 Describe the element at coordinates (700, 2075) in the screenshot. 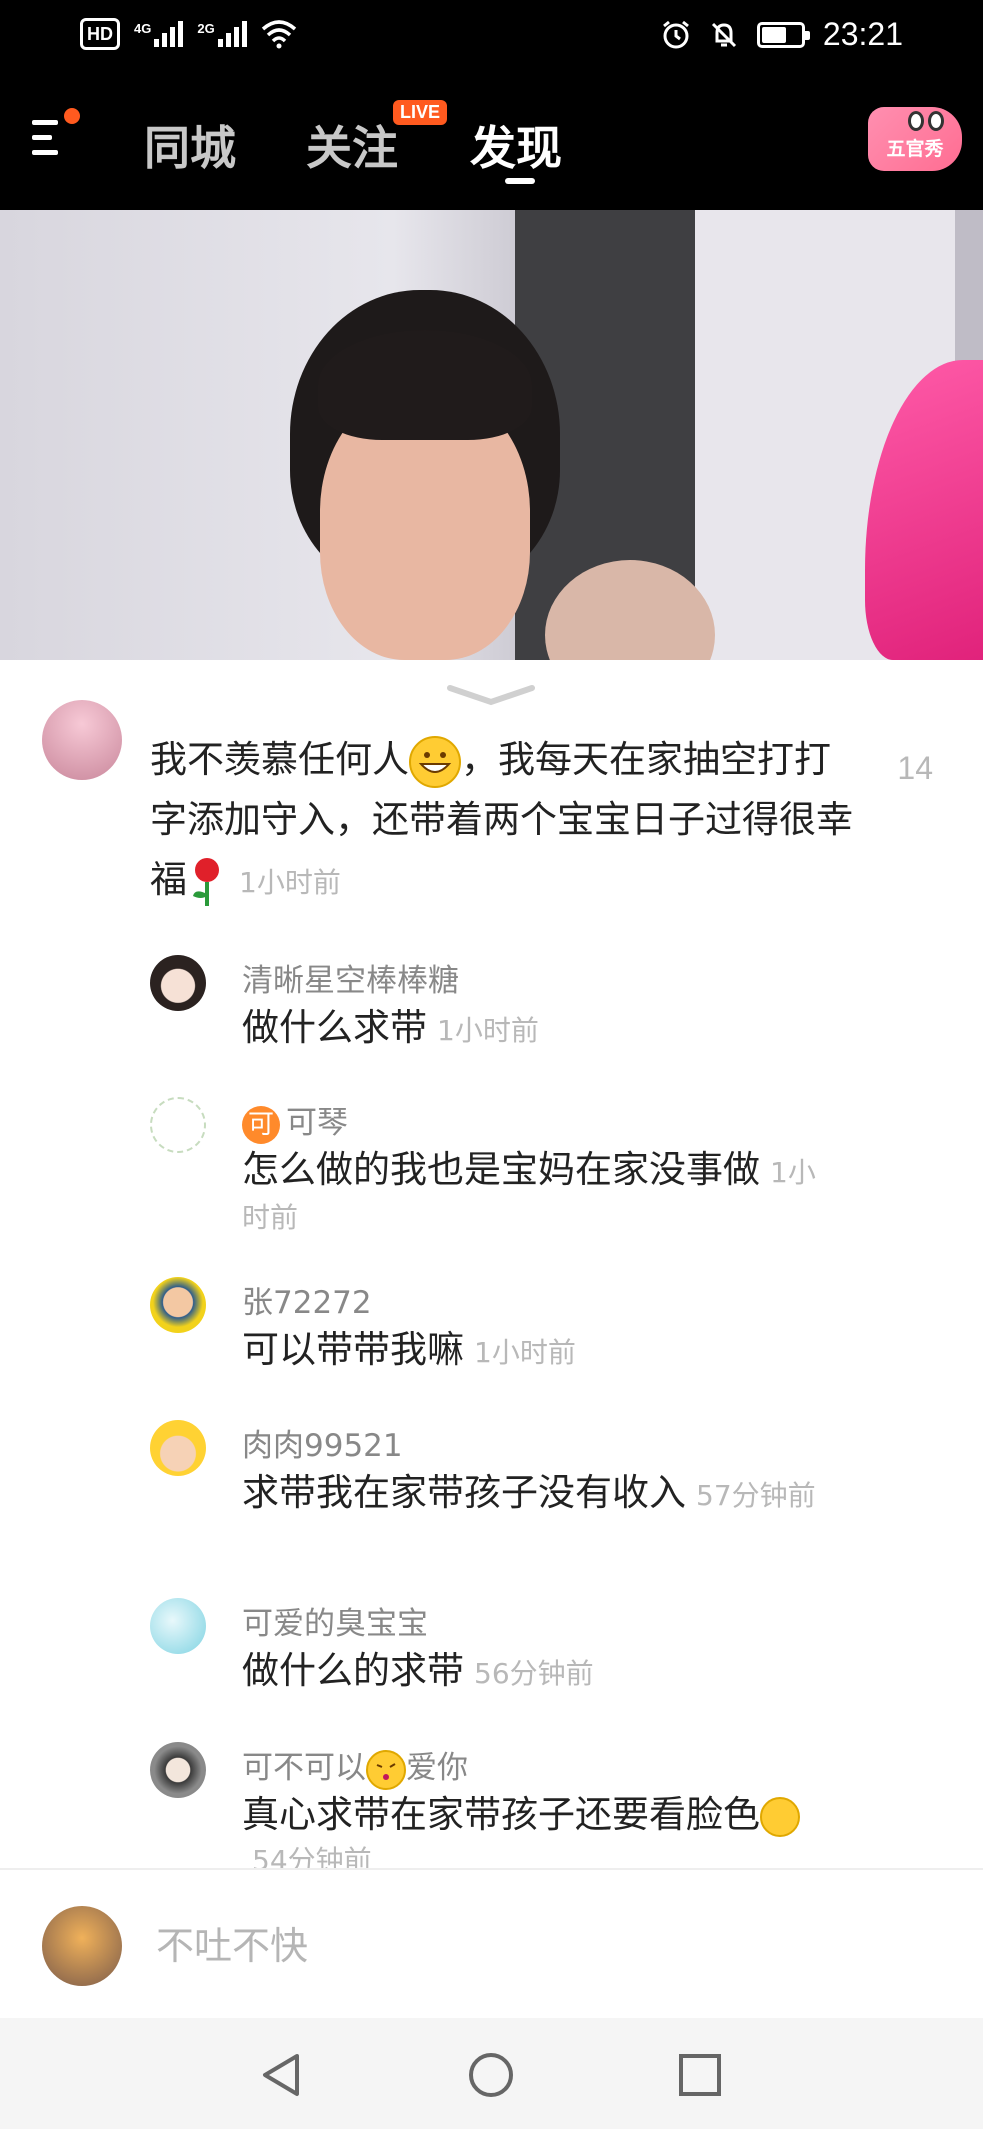

I see `recents-icon` at that location.